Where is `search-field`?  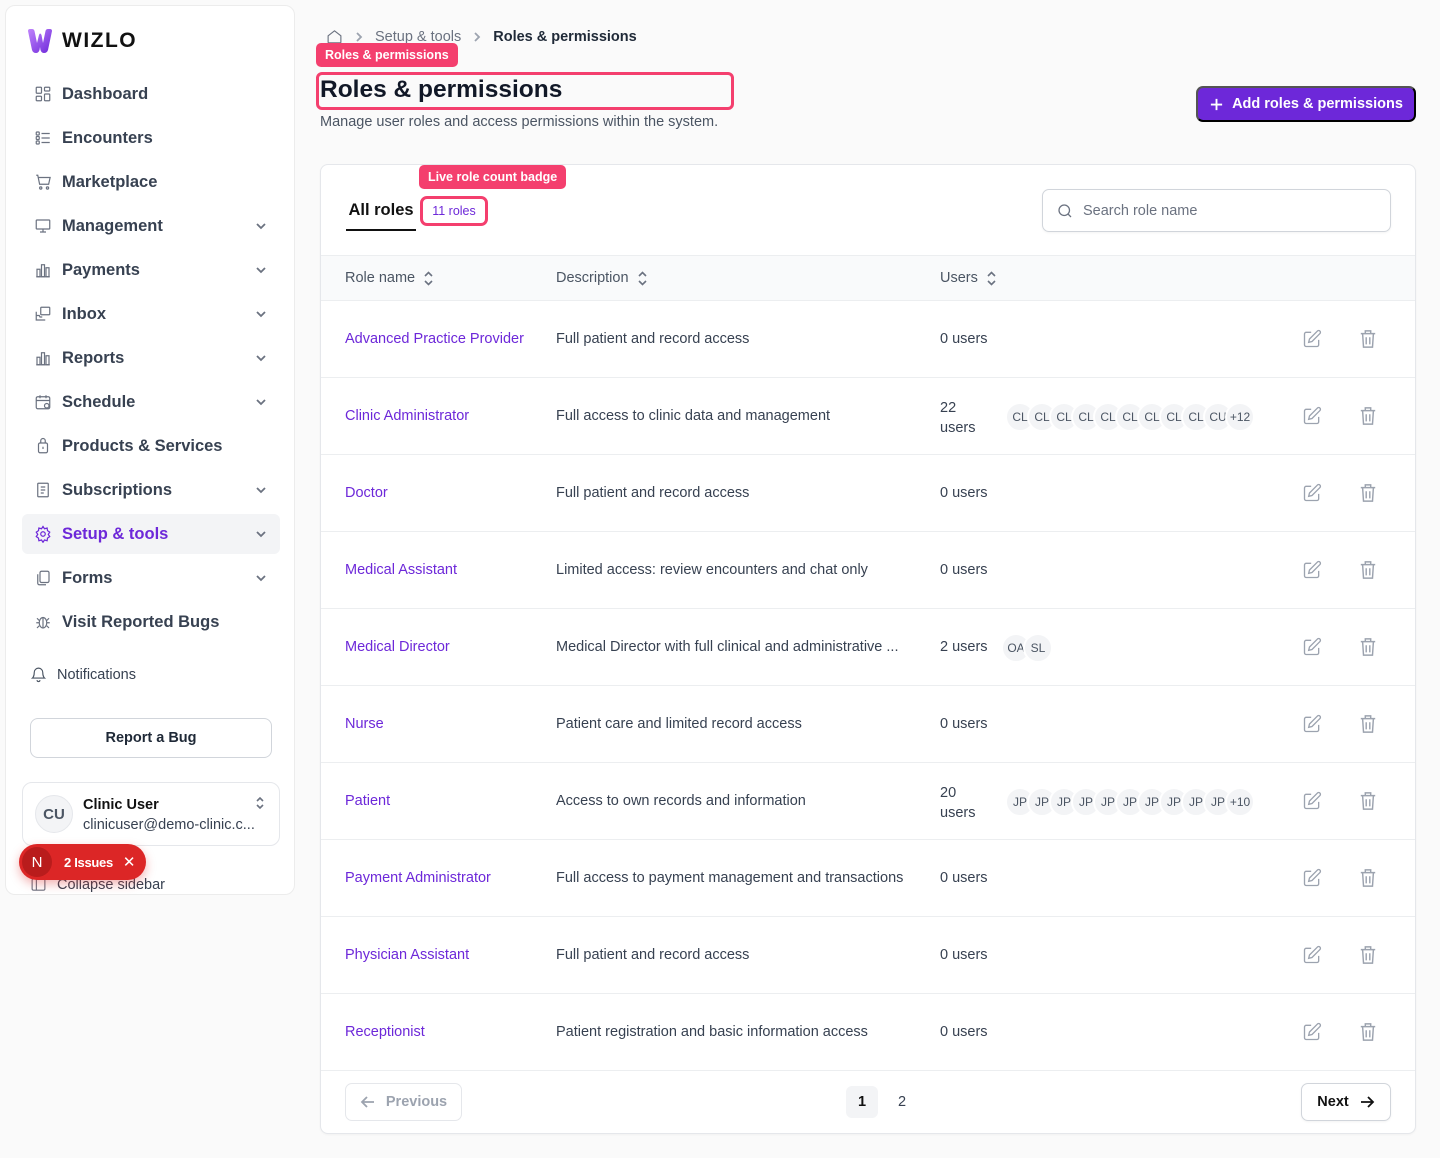 search-field is located at coordinates (1216, 210).